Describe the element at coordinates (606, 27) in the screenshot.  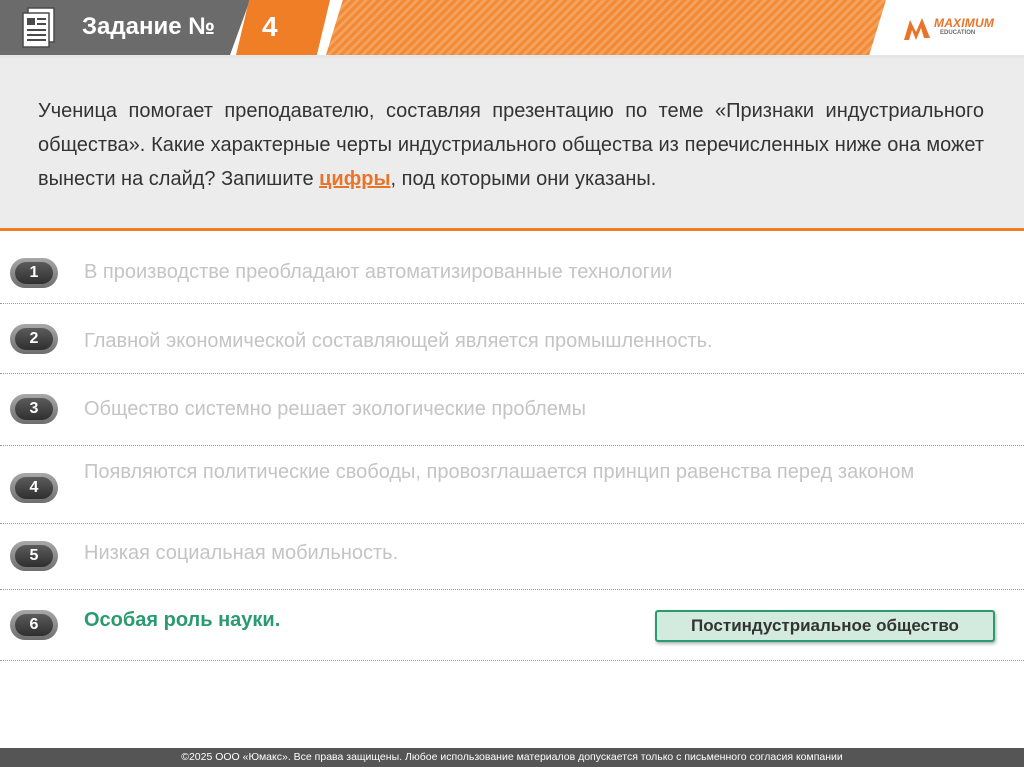
I see `header-stripes` at that location.